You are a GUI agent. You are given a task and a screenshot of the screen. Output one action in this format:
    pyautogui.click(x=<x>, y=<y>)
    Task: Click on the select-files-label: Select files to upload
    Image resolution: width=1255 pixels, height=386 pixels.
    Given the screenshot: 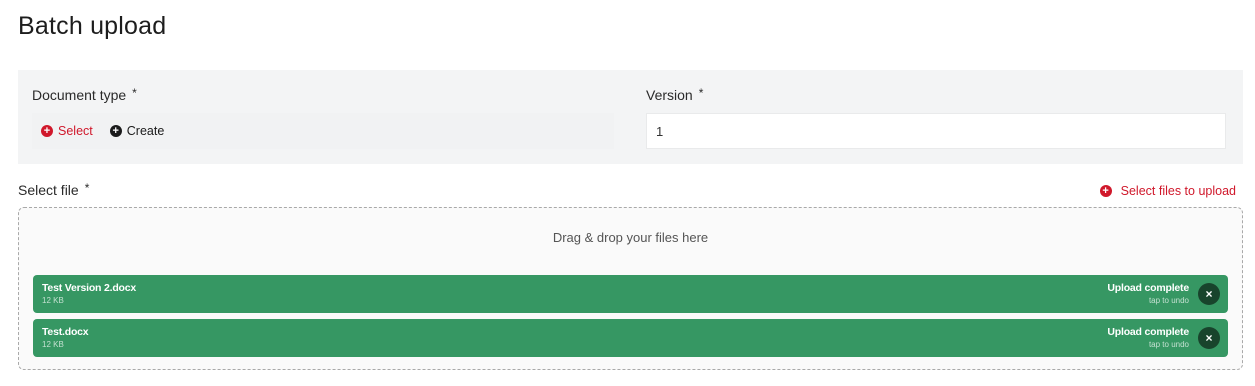 What is the action you would take?
    pyautogui.click(x=1178, y=191)
    